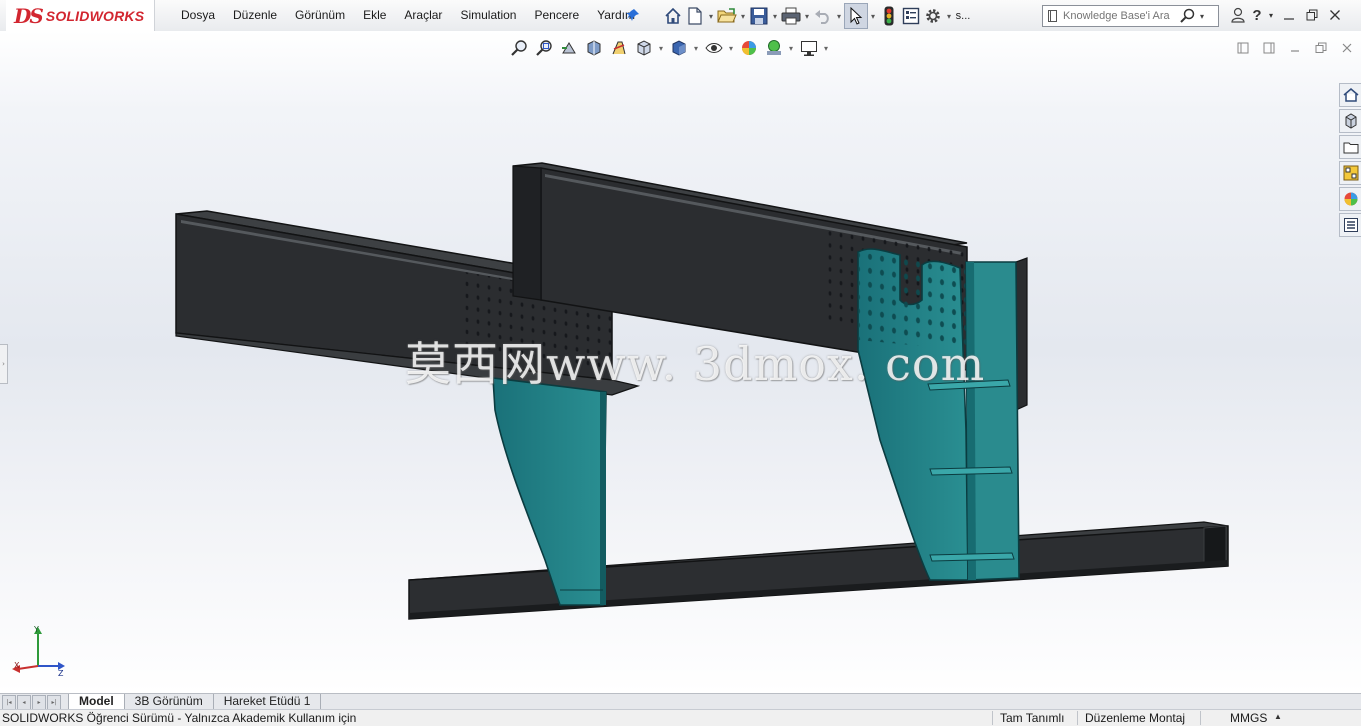 The width and height of the screenshot is (1361, 726). I want to click on undo-dropdown-icon: ▾, so click(839, 16).